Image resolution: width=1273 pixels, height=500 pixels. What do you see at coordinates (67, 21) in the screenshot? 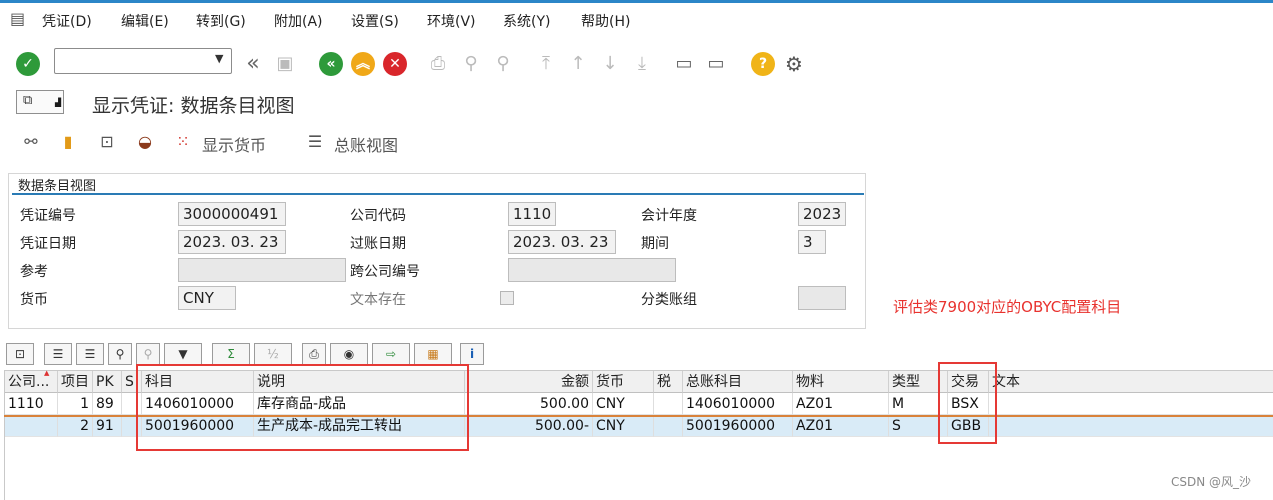
I see `menu-document: 凭证(D)` at bounding box center [67, 21].